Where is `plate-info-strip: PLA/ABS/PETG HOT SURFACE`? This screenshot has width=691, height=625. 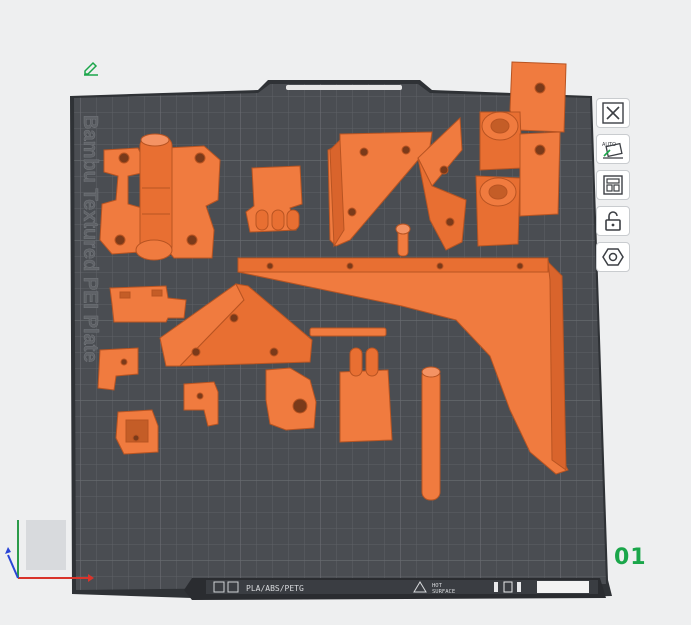 plate-info-strip: PLA/ABS/PETG HOT SURFACE is located at coordinates (395, 589).